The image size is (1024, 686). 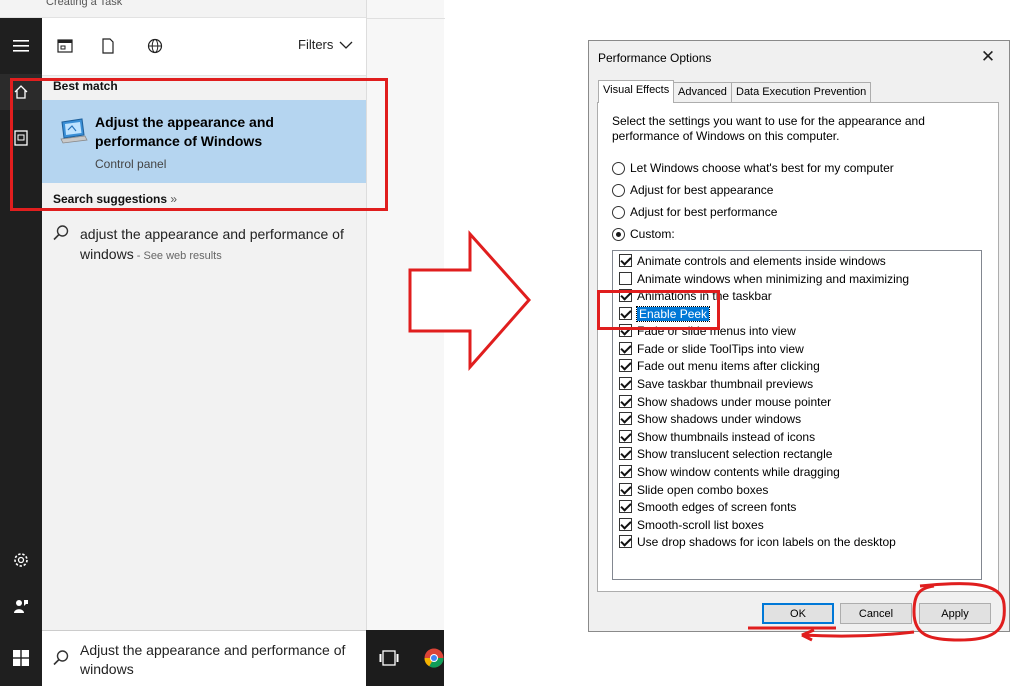 I want to click on search-toolbar: Filters, so click(x=204, y=47).